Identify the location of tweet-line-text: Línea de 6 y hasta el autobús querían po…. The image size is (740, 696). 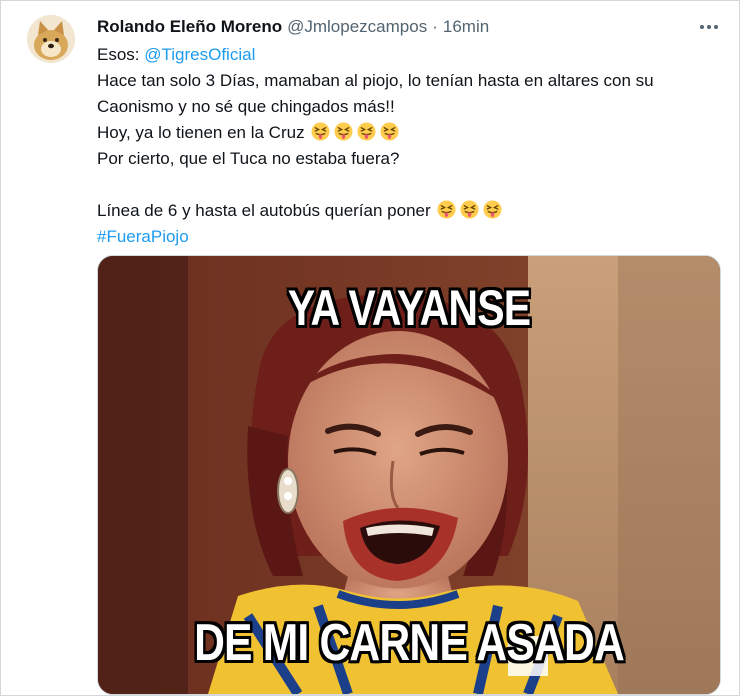
(264, 210).